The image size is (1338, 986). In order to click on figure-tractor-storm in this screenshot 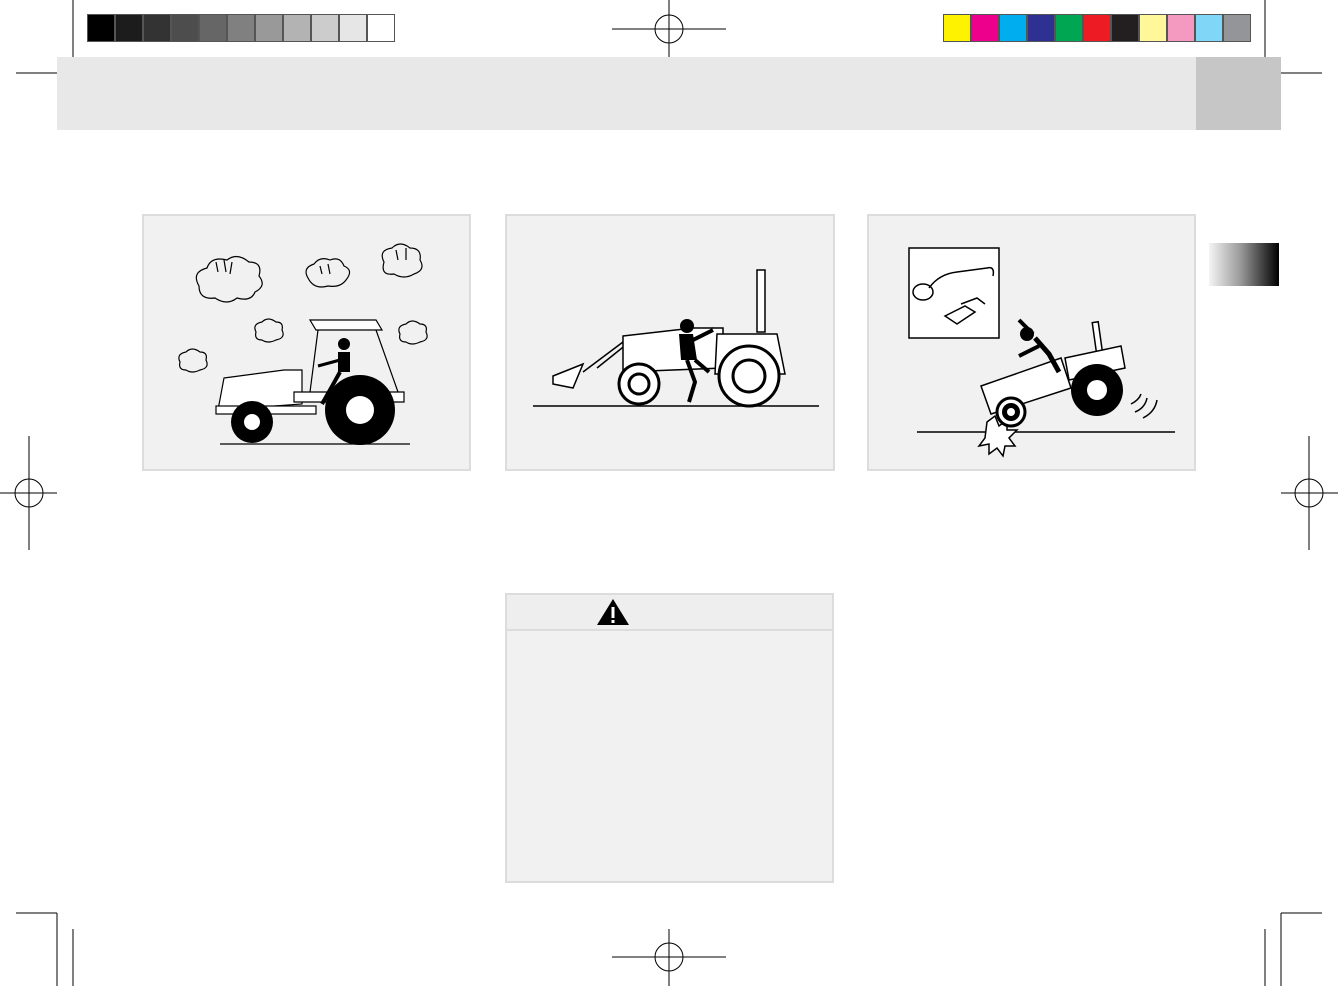, I will do `click(306, 342)`.